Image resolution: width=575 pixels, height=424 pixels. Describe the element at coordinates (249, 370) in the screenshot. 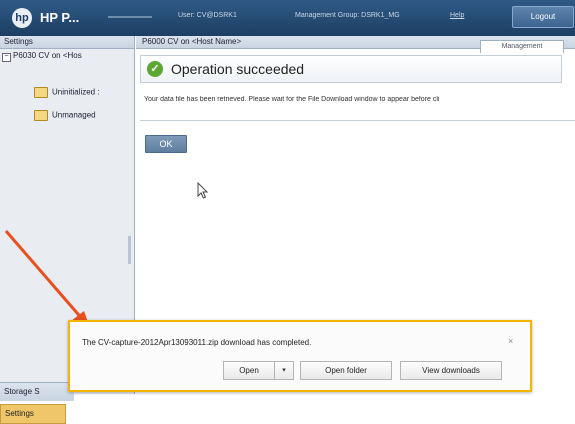

I see `open-button: Open` at that location.